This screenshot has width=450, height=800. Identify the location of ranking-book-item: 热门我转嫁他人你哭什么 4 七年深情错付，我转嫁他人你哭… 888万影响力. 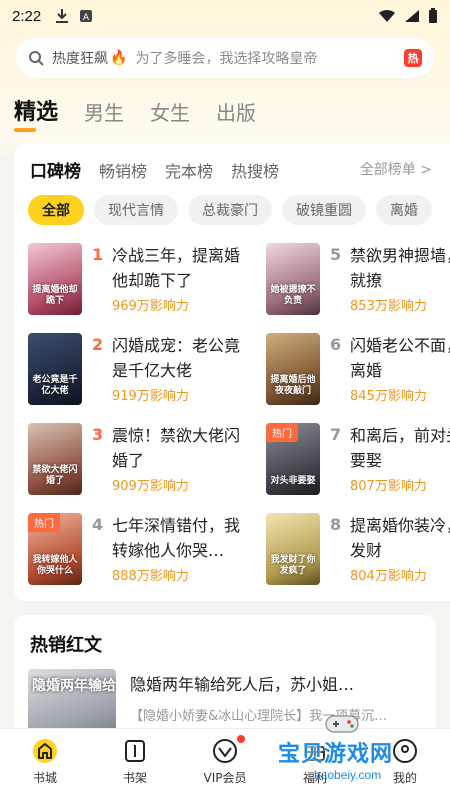
(143, 553).